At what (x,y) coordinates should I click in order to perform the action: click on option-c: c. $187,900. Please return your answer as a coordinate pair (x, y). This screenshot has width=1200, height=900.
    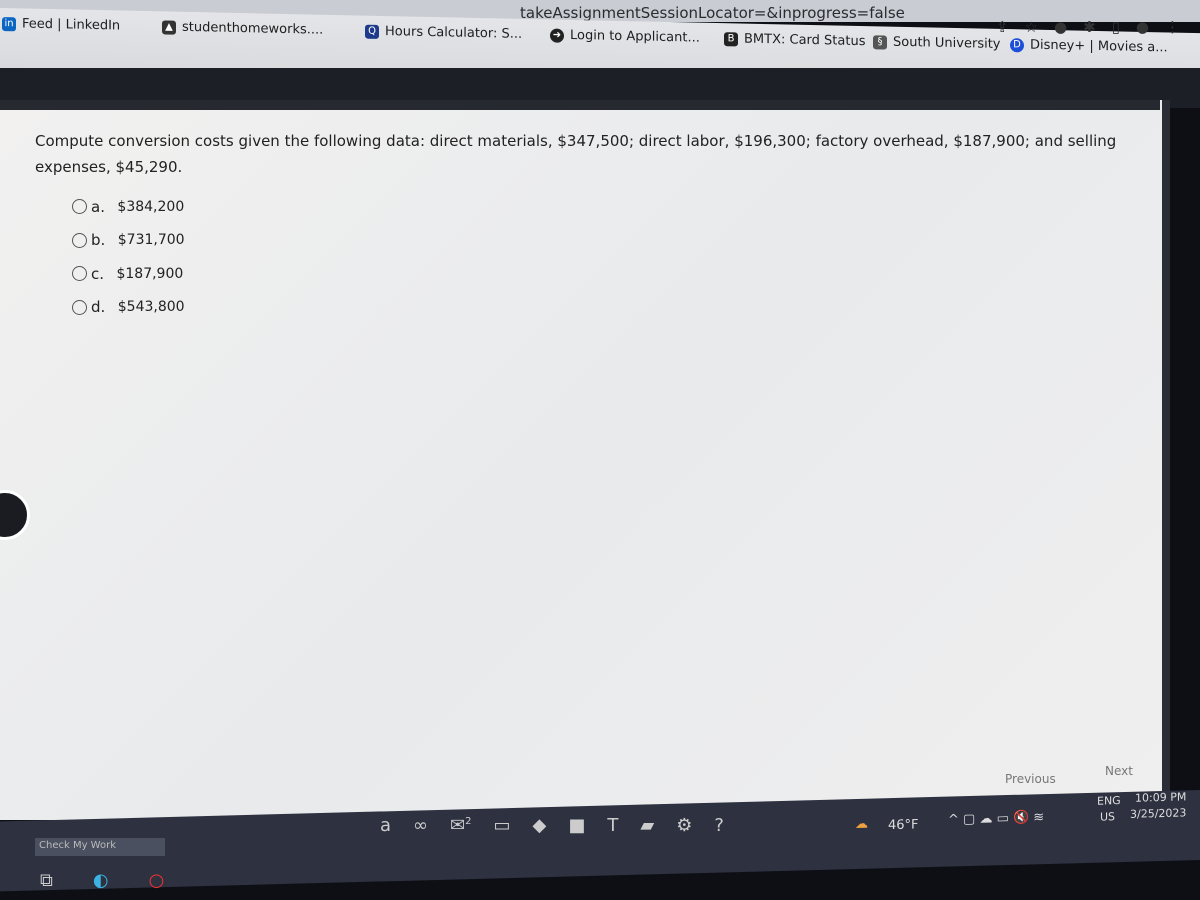
    Looking at the image, I should click on (128, 274).